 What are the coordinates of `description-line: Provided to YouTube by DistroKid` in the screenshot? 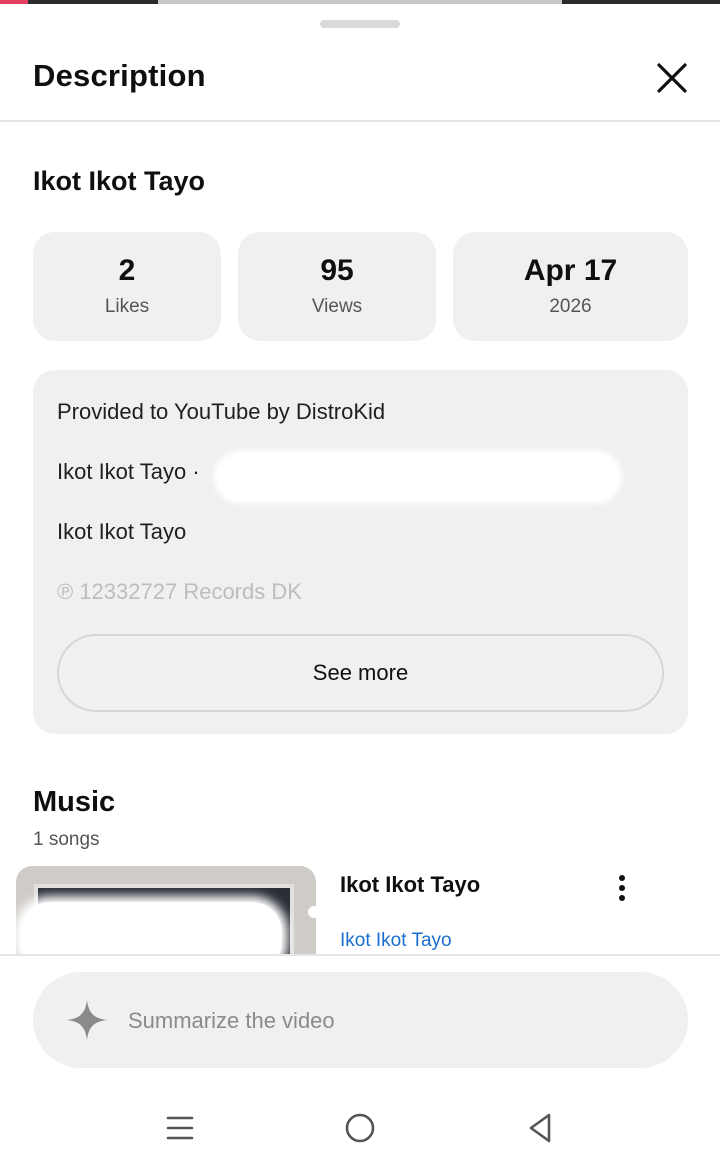 It's located at (221, 411).